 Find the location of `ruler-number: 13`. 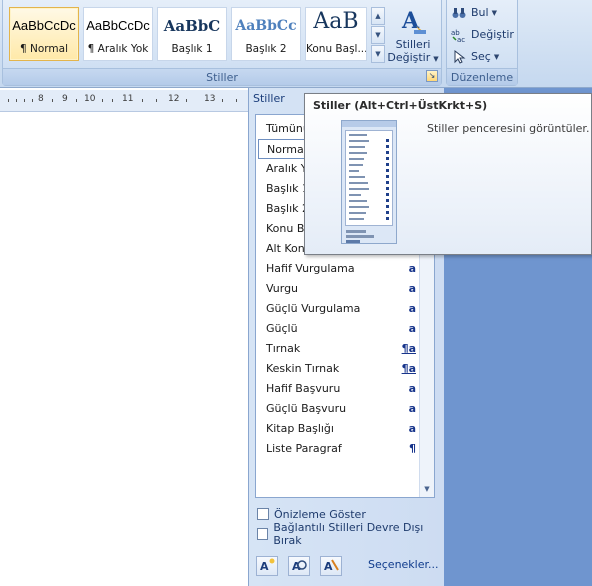

ruler-number: 13 is located at coordinates (210, 99).